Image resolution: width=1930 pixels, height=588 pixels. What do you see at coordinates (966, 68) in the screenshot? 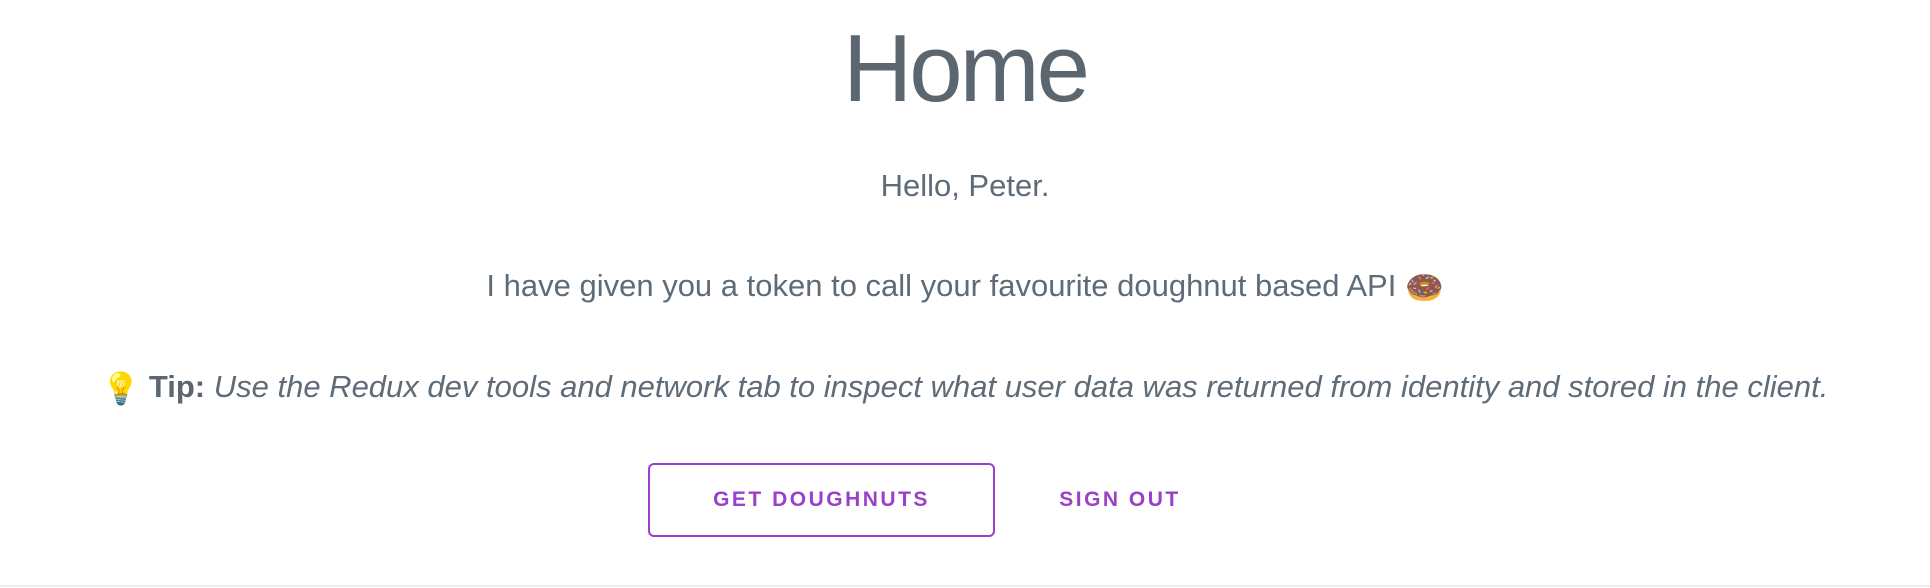
I see `page-title: Home` at bounding box center [966, 68].